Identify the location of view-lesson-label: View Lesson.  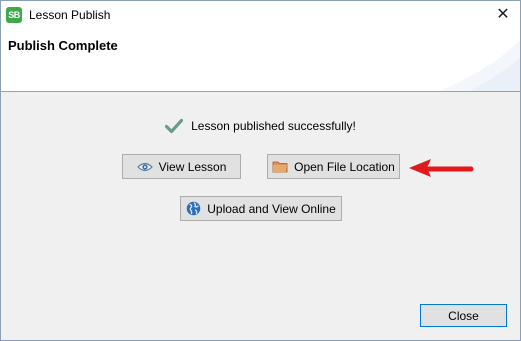
(192, 166).